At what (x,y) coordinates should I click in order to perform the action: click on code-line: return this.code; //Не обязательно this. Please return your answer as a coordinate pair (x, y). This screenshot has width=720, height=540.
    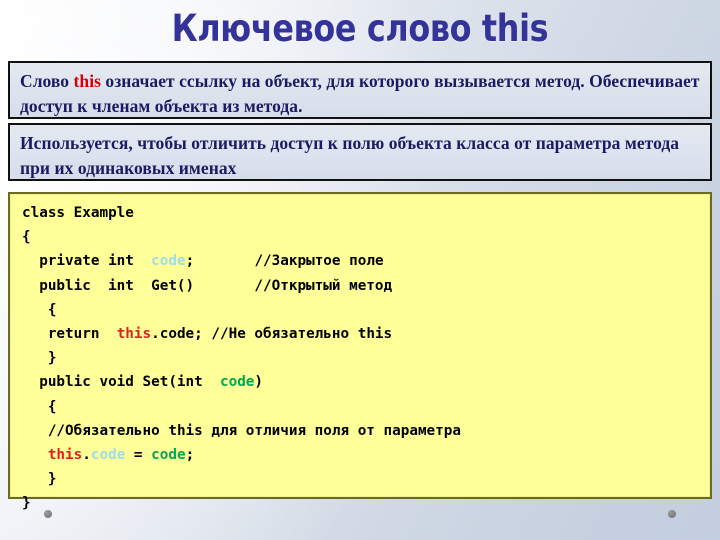
    Looking at the image, I should click on (207, 334).